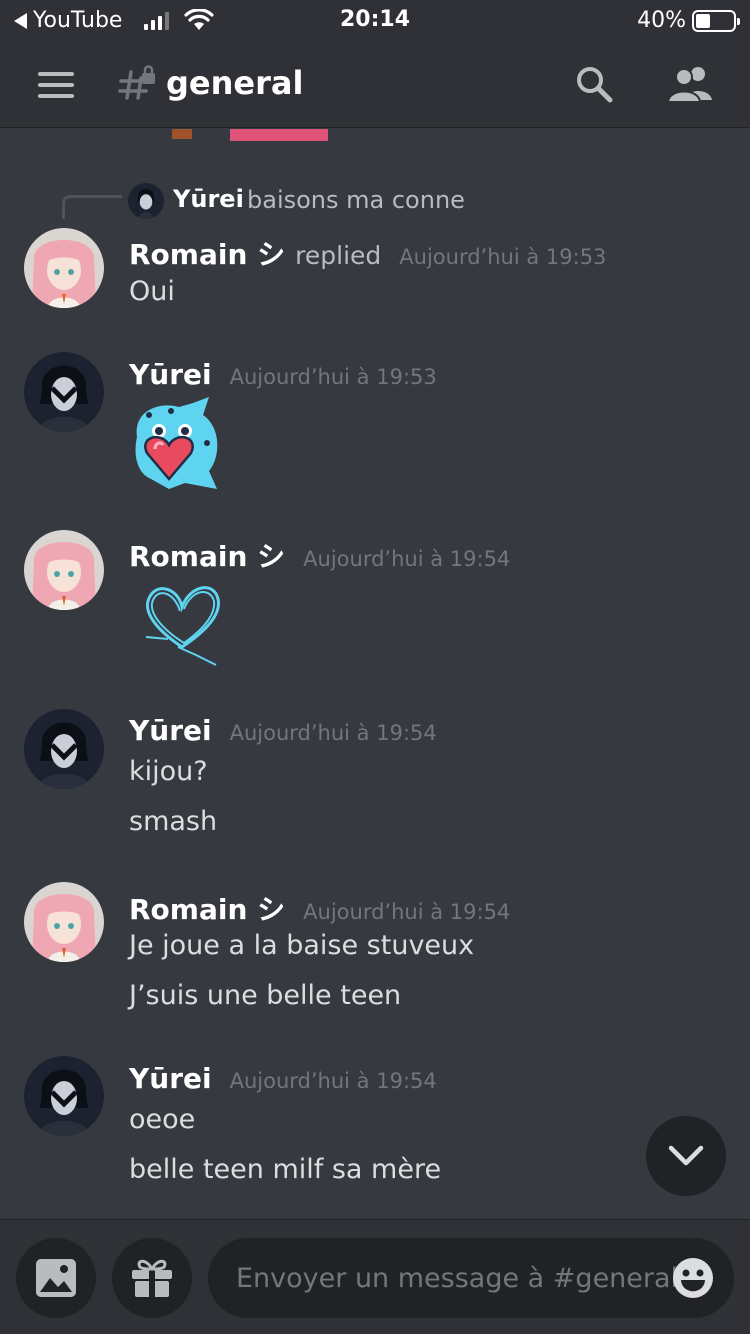 The height and width of the screenshot is (1334, 750). Describe the element at coordinates (716, 21) in the screenshot. I see `battery-icon` at that location.